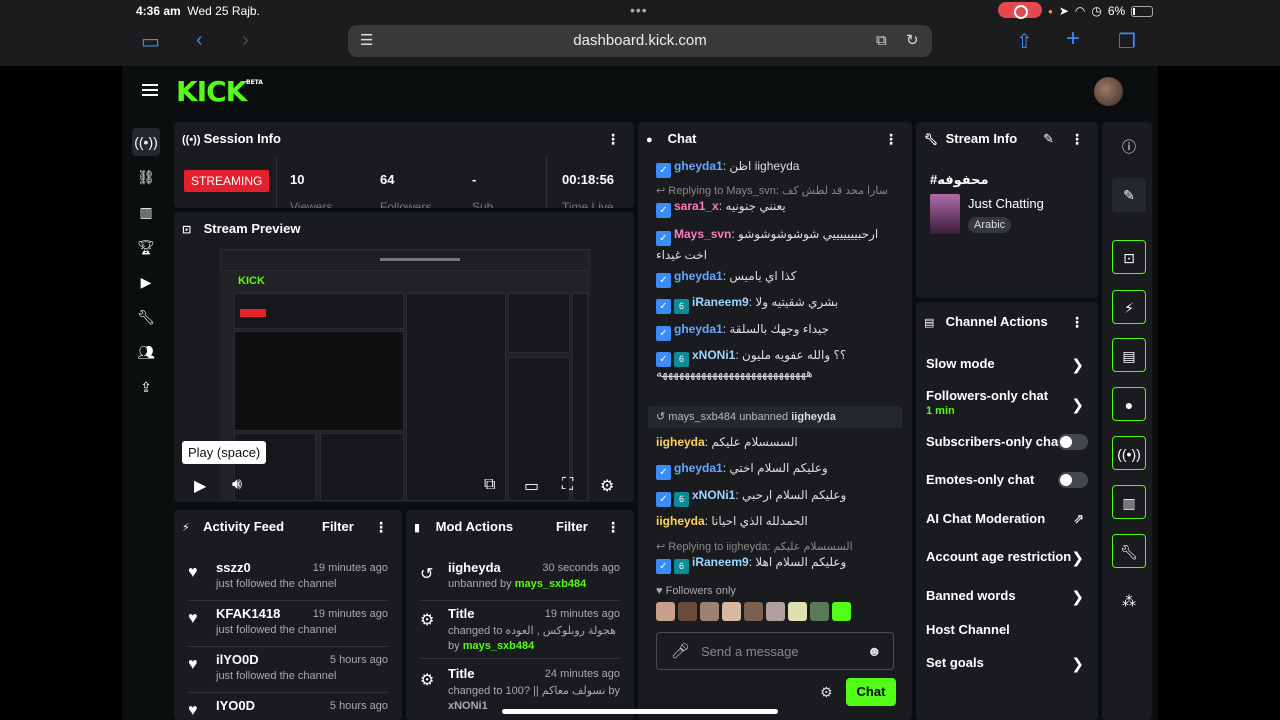  I want to click on address-bar: ☰ dashboard.kick.com ⧉ ↻, so click(640, 41).